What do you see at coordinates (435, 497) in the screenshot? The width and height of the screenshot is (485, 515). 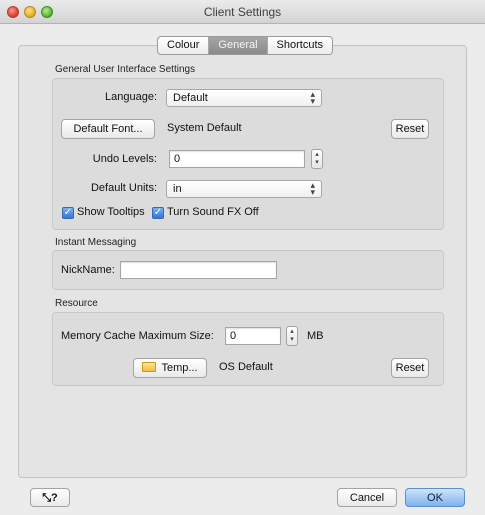 I see `ok-button: OK` at bounding box center [435, 497].